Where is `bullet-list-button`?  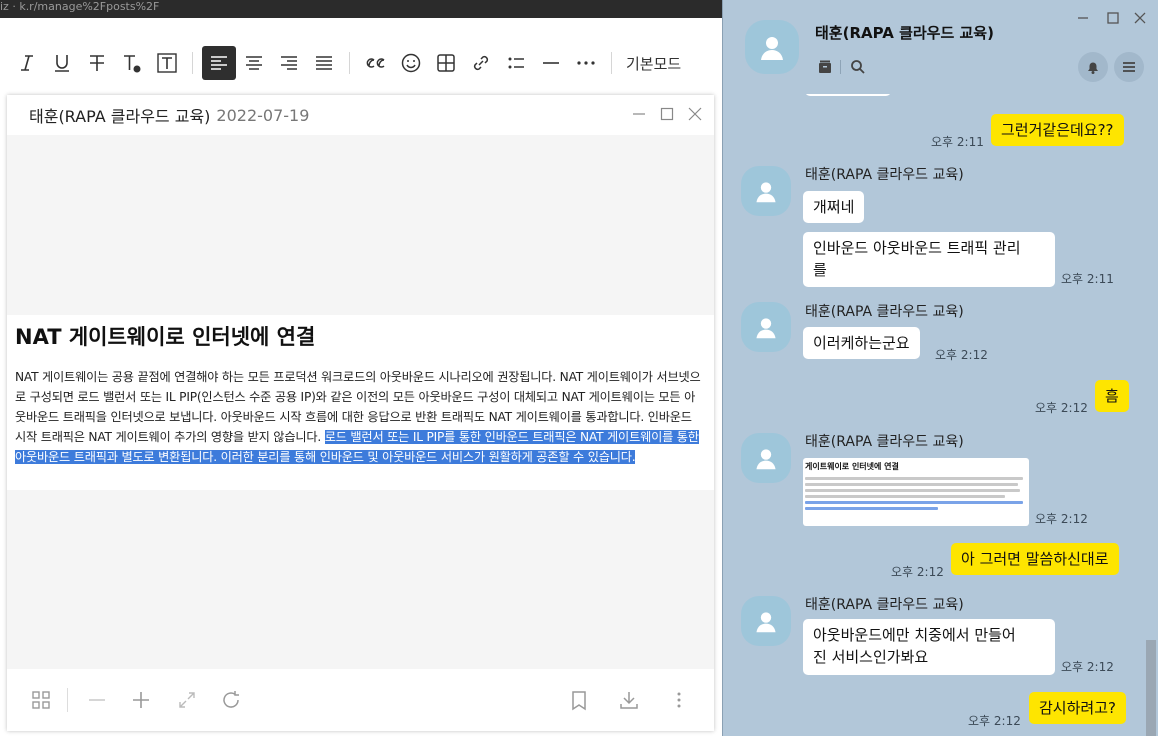
bullet-list-button is located at coordinates (516, 63).